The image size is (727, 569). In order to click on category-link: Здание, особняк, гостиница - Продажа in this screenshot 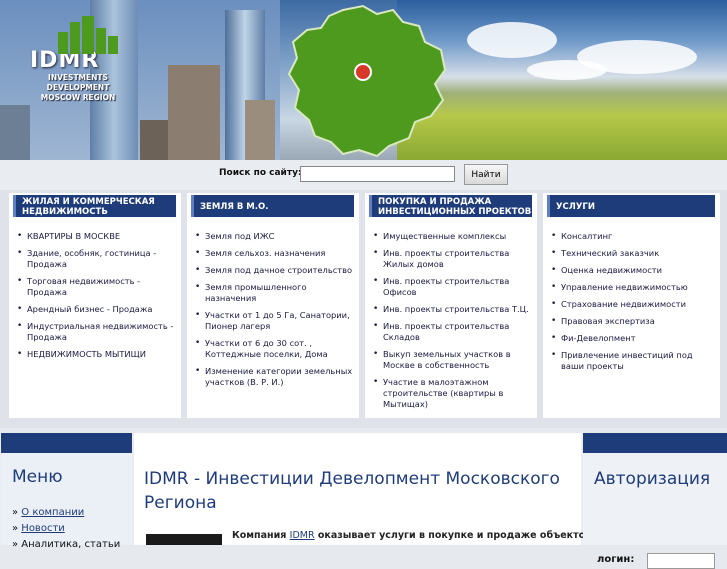, I will do `click(97, 259)`.